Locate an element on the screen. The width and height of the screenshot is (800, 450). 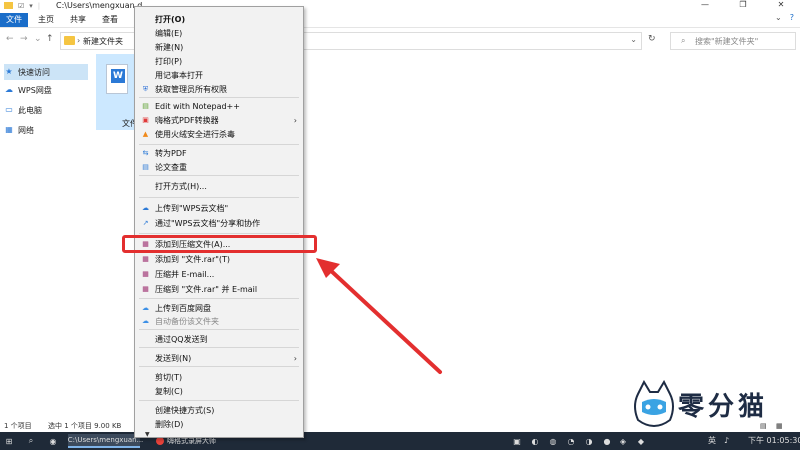
menu-item: ⛨ 获取管理员所有权限 is located at coordinates (219, 89).